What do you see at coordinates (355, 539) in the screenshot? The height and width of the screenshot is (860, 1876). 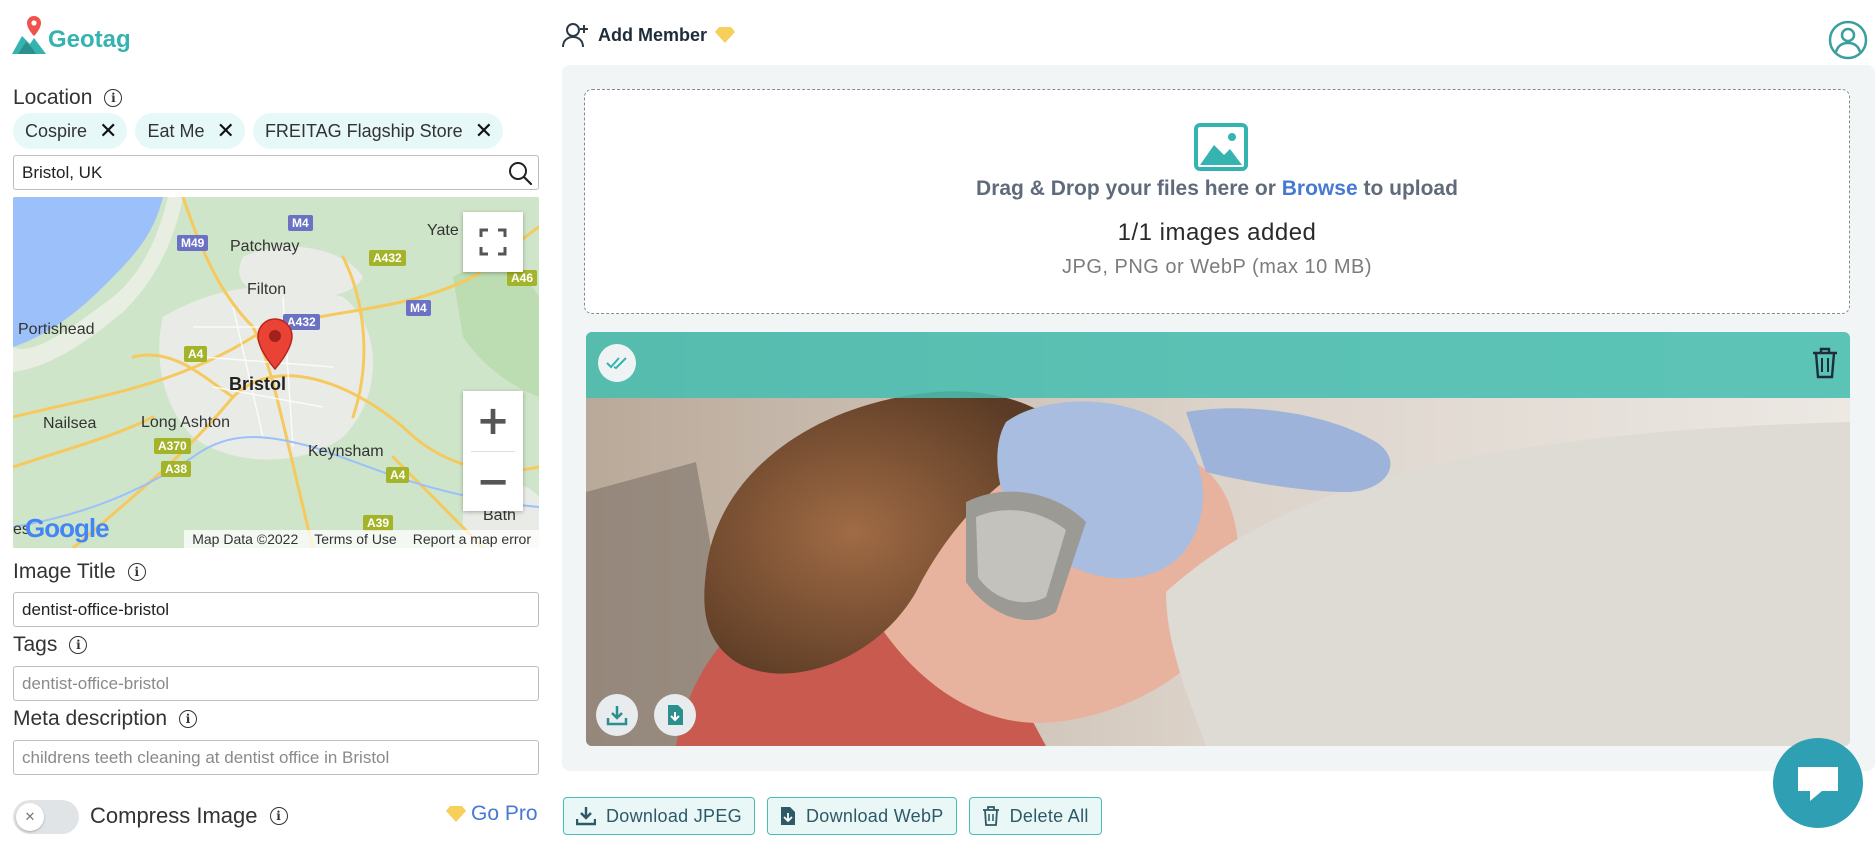 I see `terms-link: Terms of Use` at bounding box center [355, 539].